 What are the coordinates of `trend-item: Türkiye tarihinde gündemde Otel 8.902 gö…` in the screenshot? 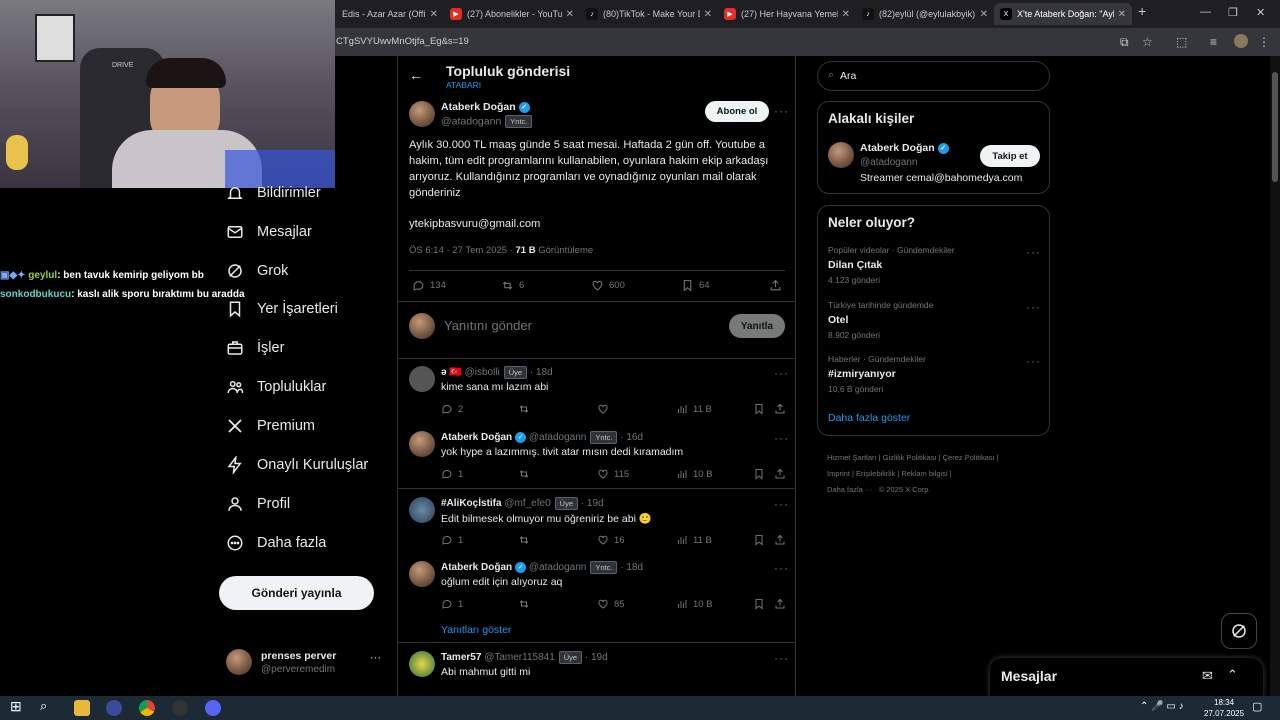 It's located at (934, 320).